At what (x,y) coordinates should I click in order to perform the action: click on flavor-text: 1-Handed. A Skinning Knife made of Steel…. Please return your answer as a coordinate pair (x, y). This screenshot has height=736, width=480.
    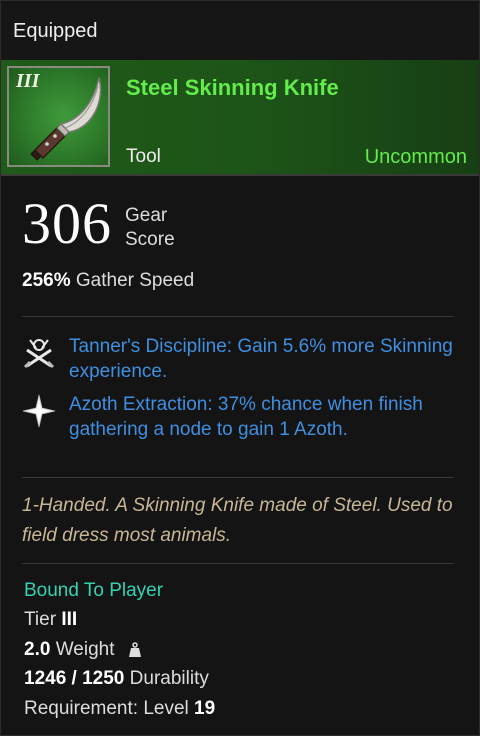
    Looking at the image, I should click on (237, 520).